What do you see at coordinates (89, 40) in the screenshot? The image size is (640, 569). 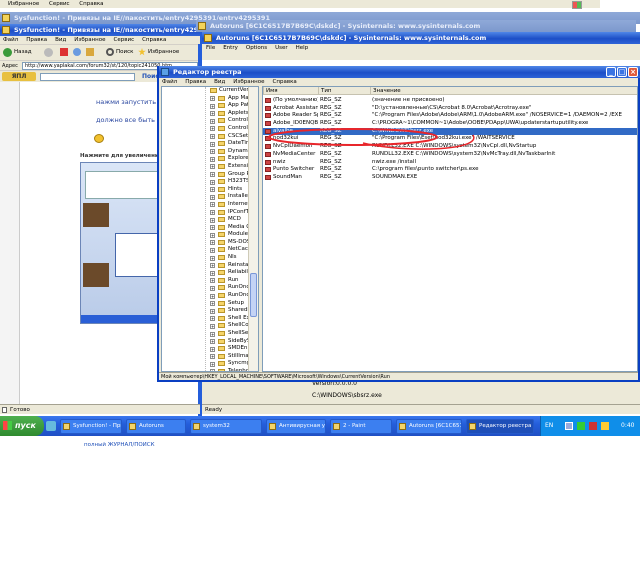 I see `ie-menu-favorites: Избранное` at bounding box center [89, 40].